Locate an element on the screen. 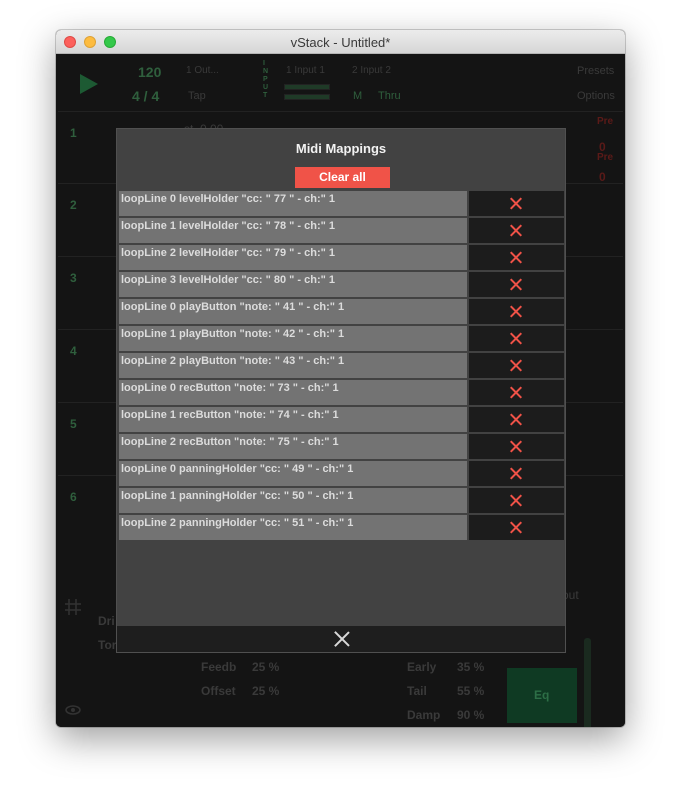  options-button: Options is located at coordinates (596, 96).